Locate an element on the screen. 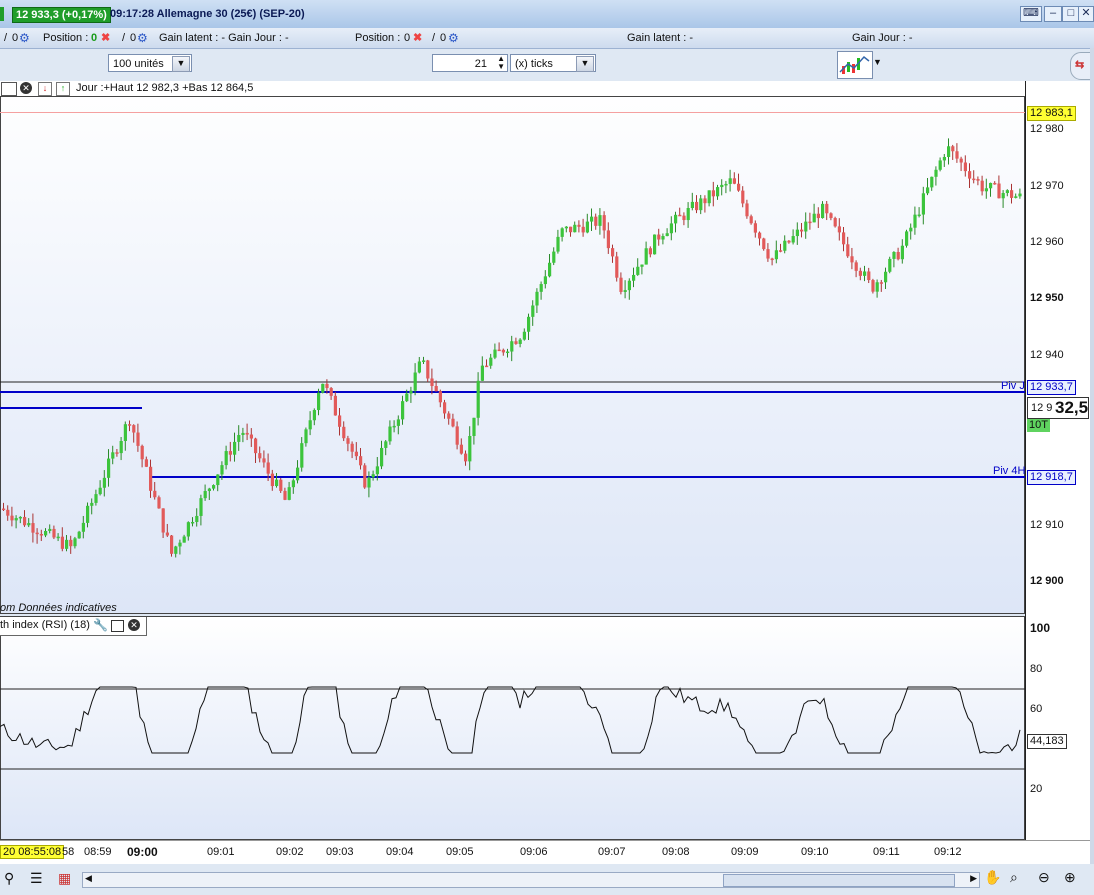  close-icon: ✕ is located at coordinates (26, 88).